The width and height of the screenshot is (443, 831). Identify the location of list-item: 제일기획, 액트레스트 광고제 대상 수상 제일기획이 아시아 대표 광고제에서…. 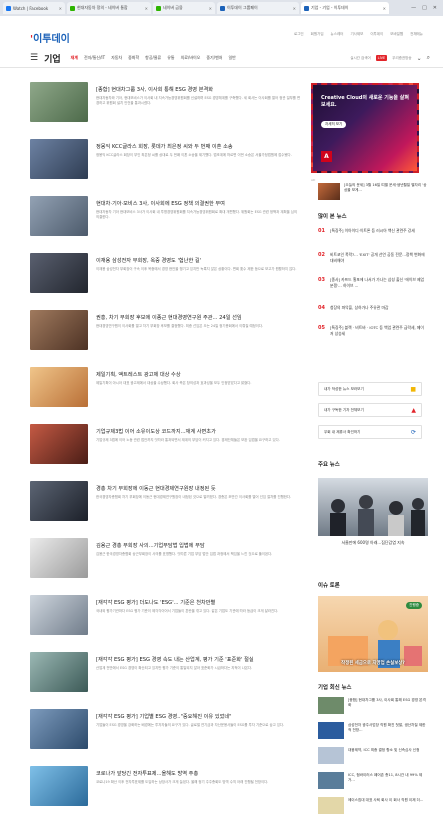
(166, 387).